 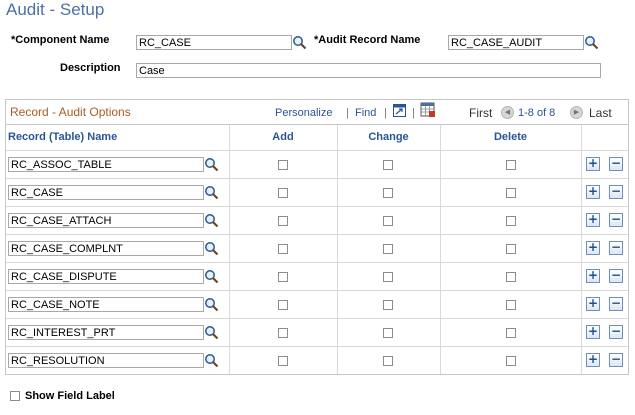 I want to click on download-to-excel-icon, so click(x=428, y=110).